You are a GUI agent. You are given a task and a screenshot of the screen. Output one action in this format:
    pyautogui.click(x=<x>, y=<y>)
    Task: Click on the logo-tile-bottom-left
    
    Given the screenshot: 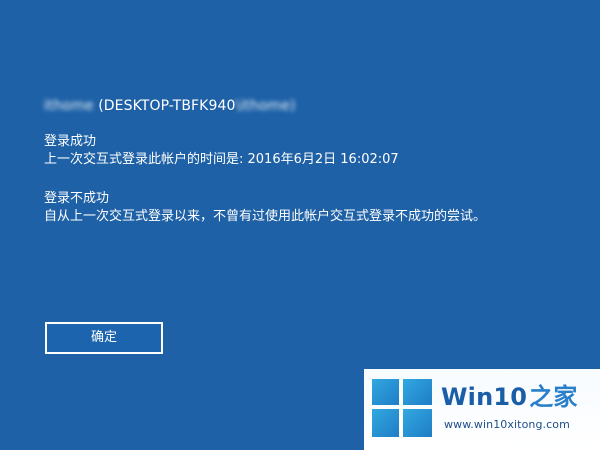 What is the action you would take?
    pyautogui.click(x=385, y=423)
    